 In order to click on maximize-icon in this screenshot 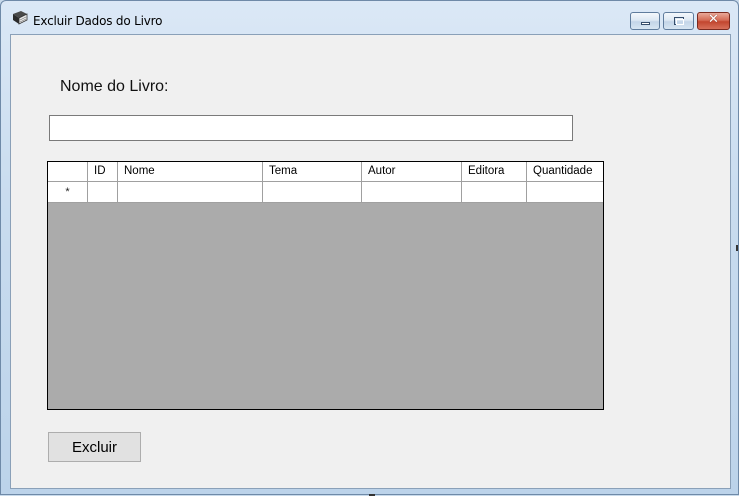, I will do `click(679, 21)`.